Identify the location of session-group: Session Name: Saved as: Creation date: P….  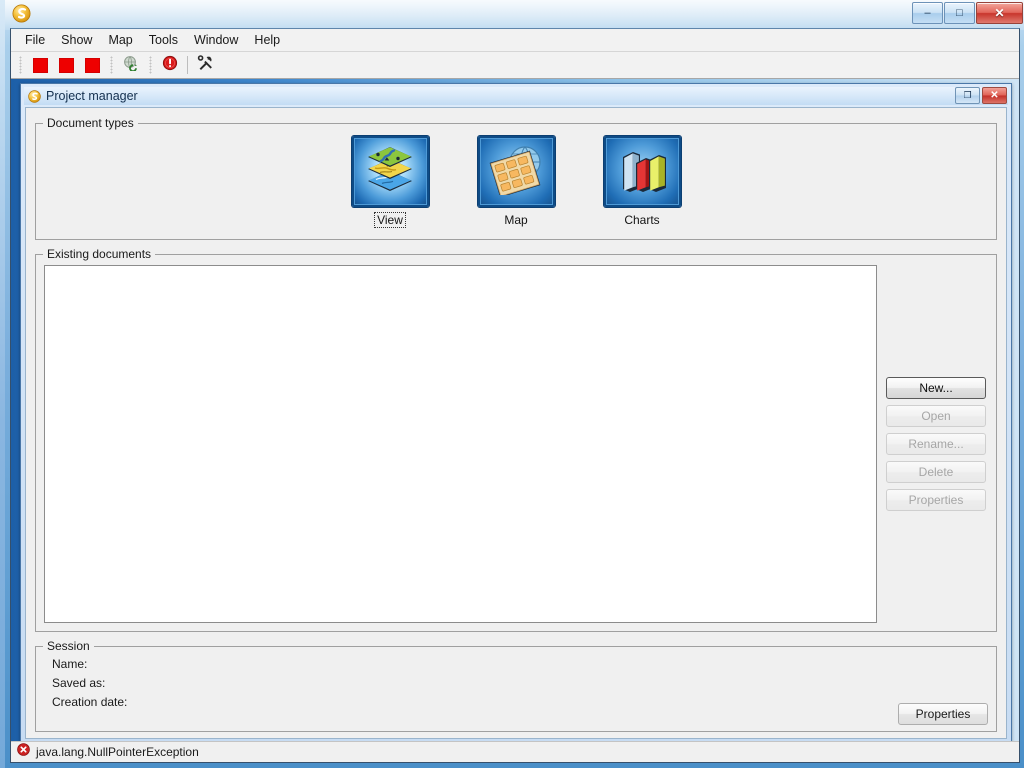
(516, 685).